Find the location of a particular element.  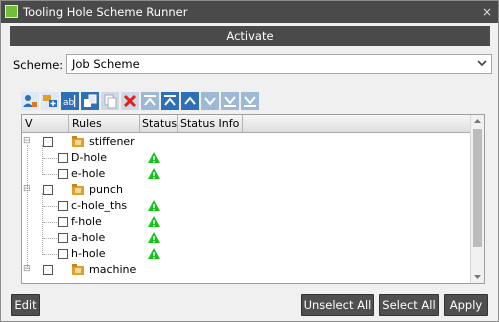

group-label: punch is located at coordinates (106, 189).